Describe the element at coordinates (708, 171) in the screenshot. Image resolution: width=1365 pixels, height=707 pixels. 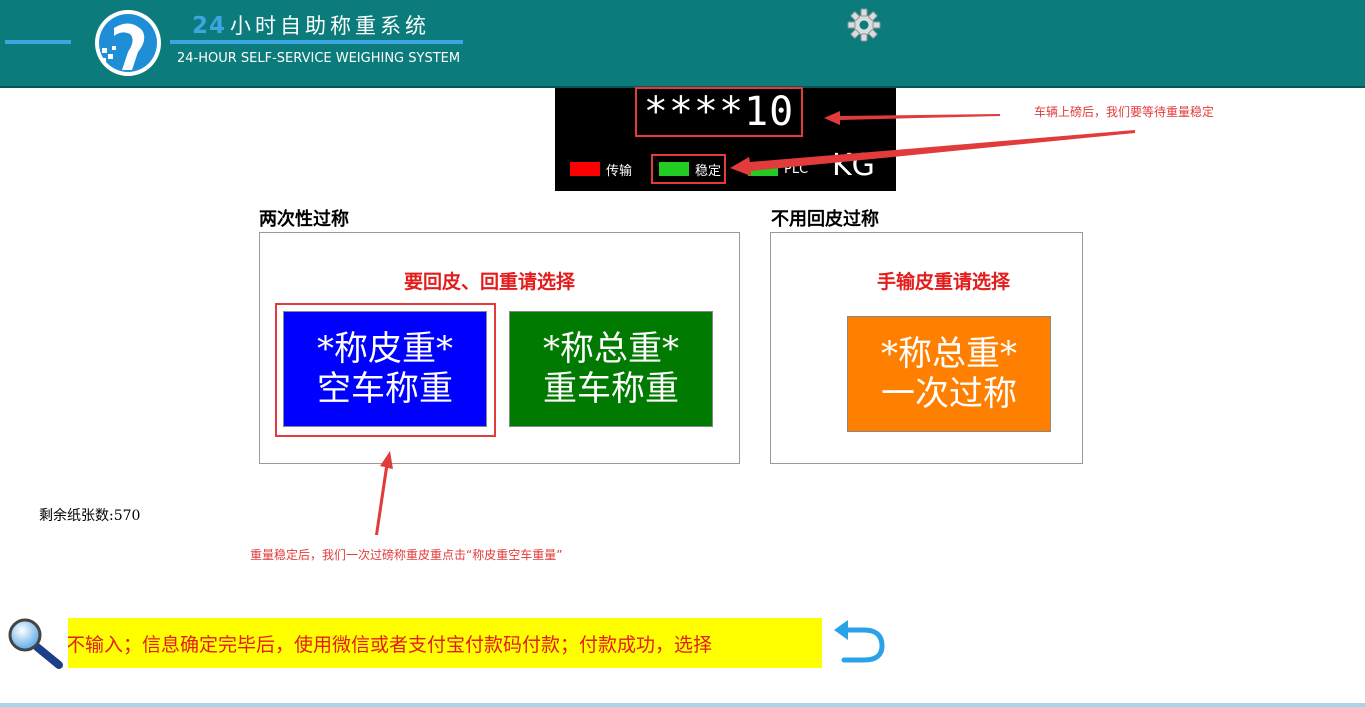
I see `indicator-stable-label: 稳定` at that location.